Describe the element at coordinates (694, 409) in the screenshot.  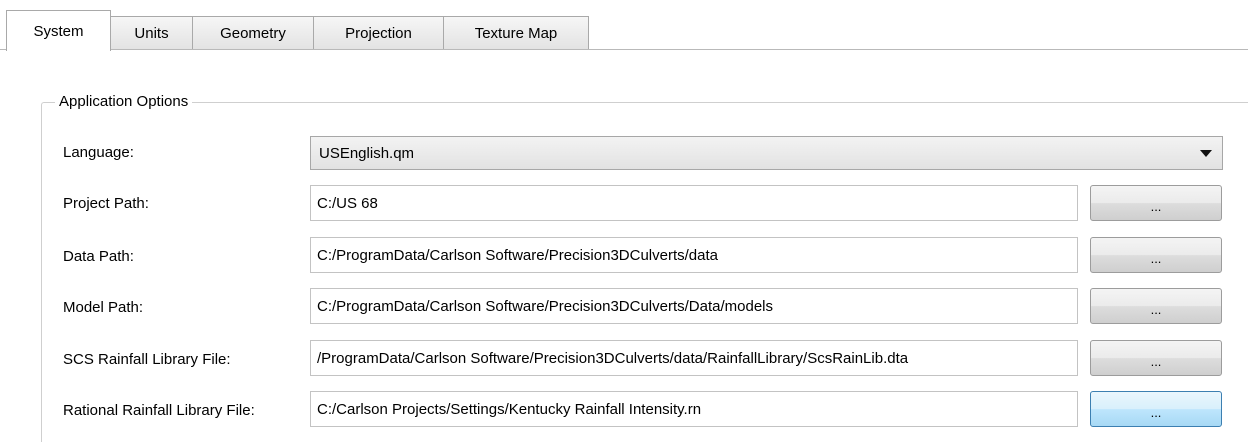
I see `rational-rainfall-input` at that location.